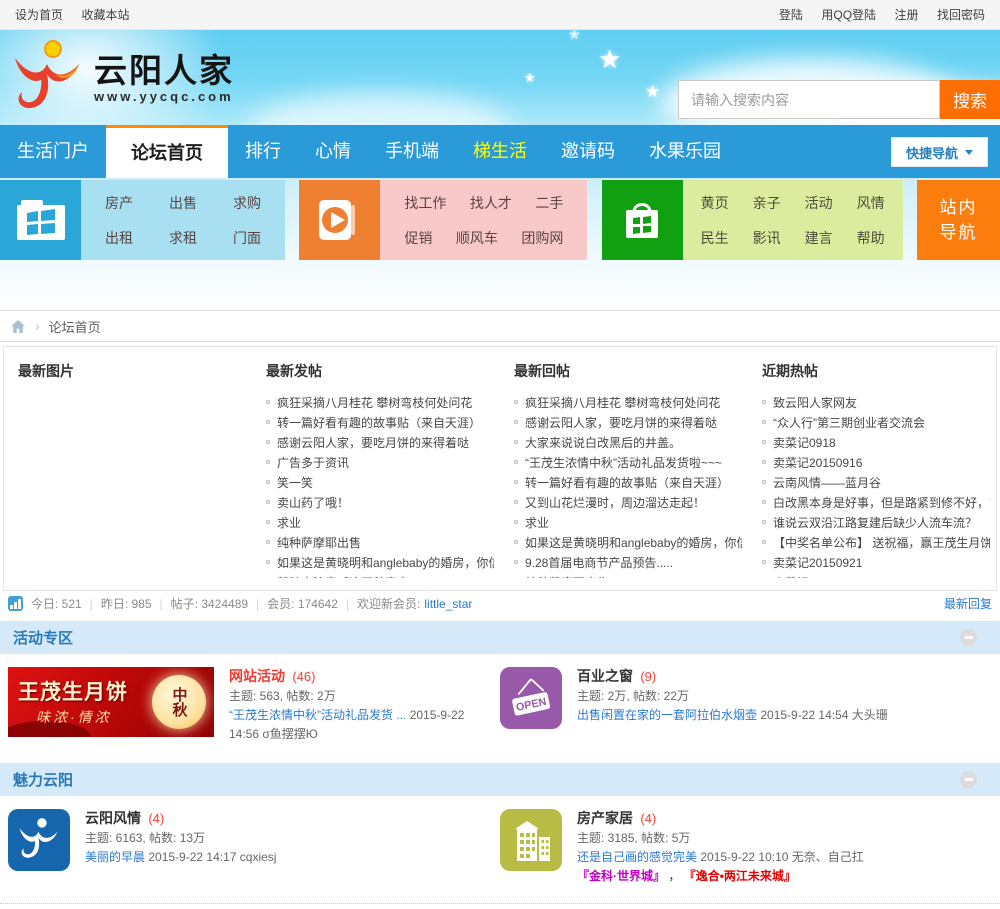  Describe the element at coordinates (827, 482) in the screenshot. I see `post-link: 云南风情——蓝月谷` at that location.